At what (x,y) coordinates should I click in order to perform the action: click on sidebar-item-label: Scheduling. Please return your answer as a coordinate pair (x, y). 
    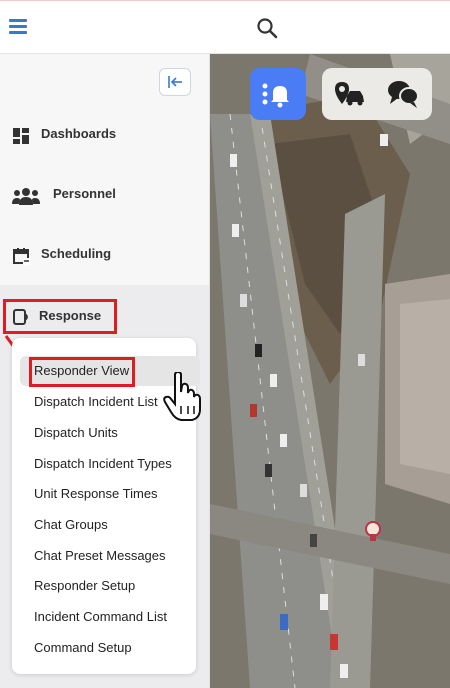
    Looking at the image, I should click on (76, 253).